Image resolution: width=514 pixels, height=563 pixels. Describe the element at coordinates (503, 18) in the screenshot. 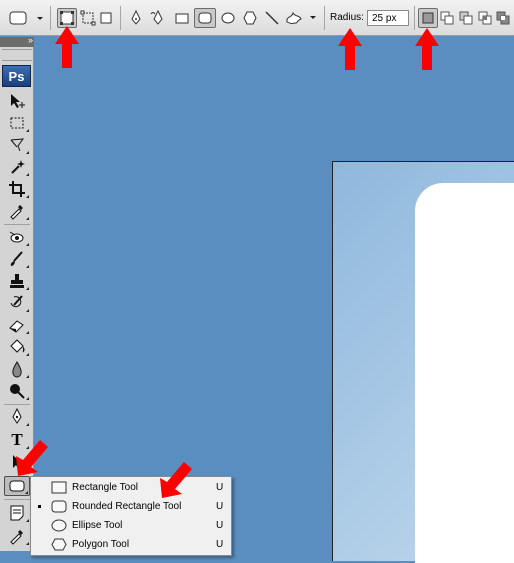

I see `exclude-button` at that location.